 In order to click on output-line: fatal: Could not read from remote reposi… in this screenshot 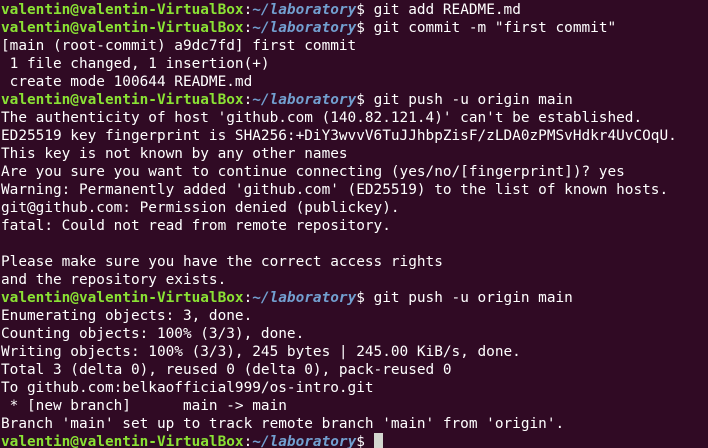, I will do `click(196, 226)`.